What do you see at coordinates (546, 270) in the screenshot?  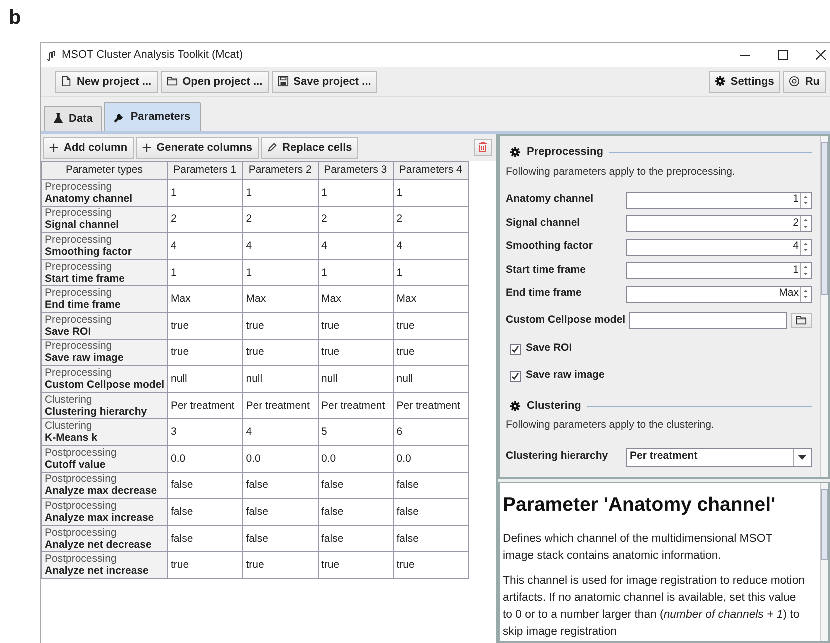 I see `field-label: Start time frame` at bounding box center [546, 270].